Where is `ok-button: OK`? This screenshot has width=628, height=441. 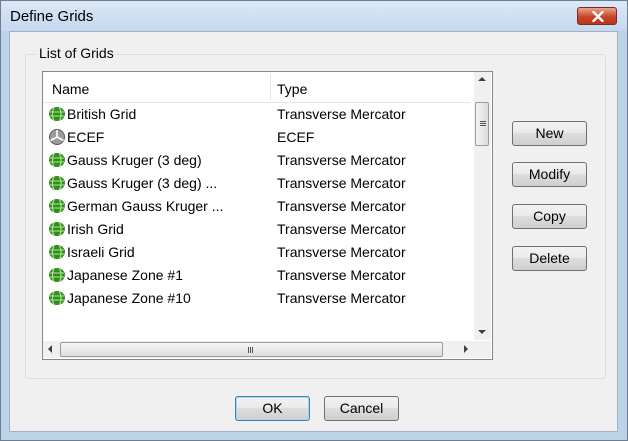
ok-button: OK is located at coordinates (272, 408).